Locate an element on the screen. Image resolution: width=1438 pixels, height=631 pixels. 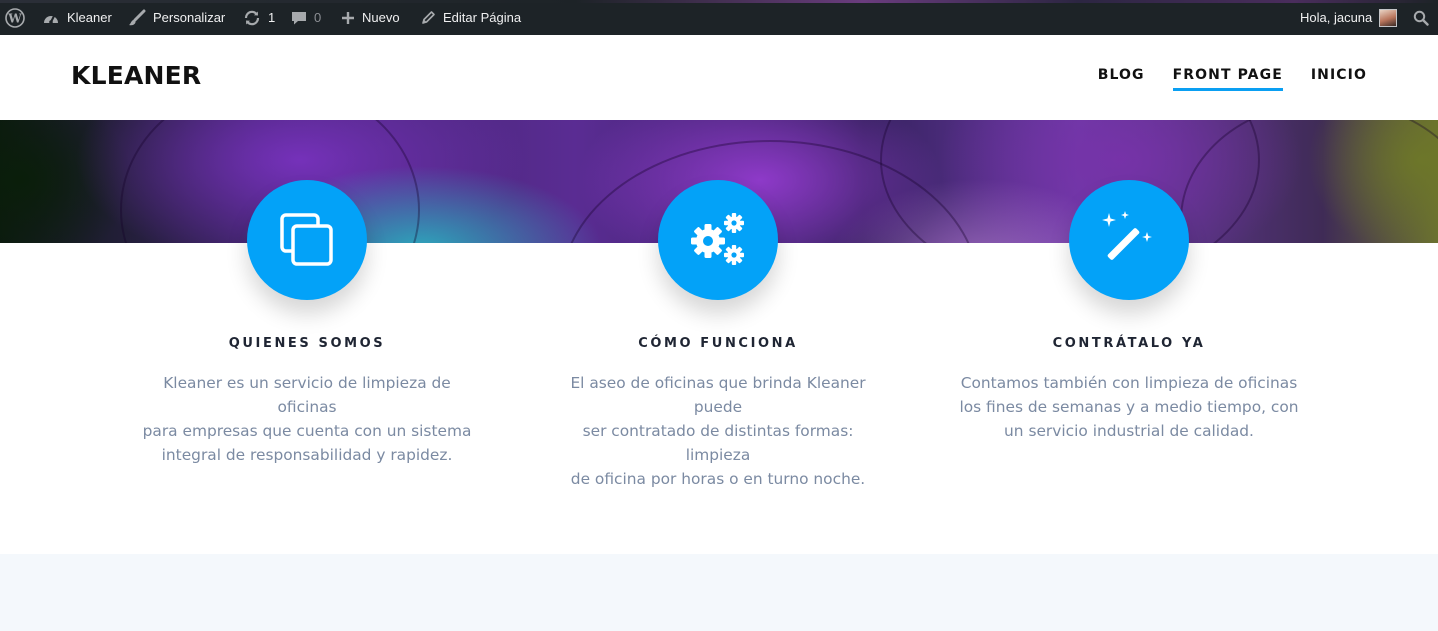
comments-link: 0 is located at coordinates (306, 17).